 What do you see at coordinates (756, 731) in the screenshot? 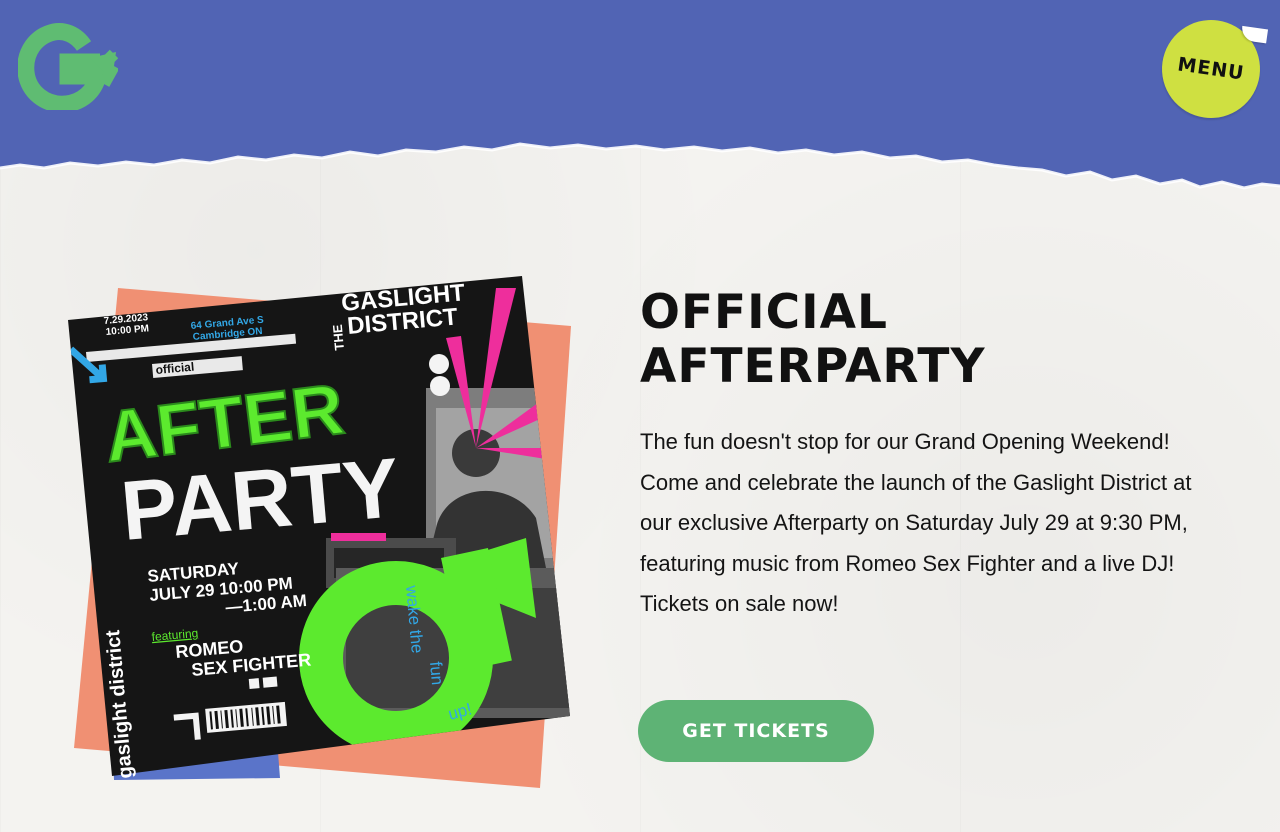
I see `get-tickets-button: GET TICKETS` at bounding box center [756, 731].